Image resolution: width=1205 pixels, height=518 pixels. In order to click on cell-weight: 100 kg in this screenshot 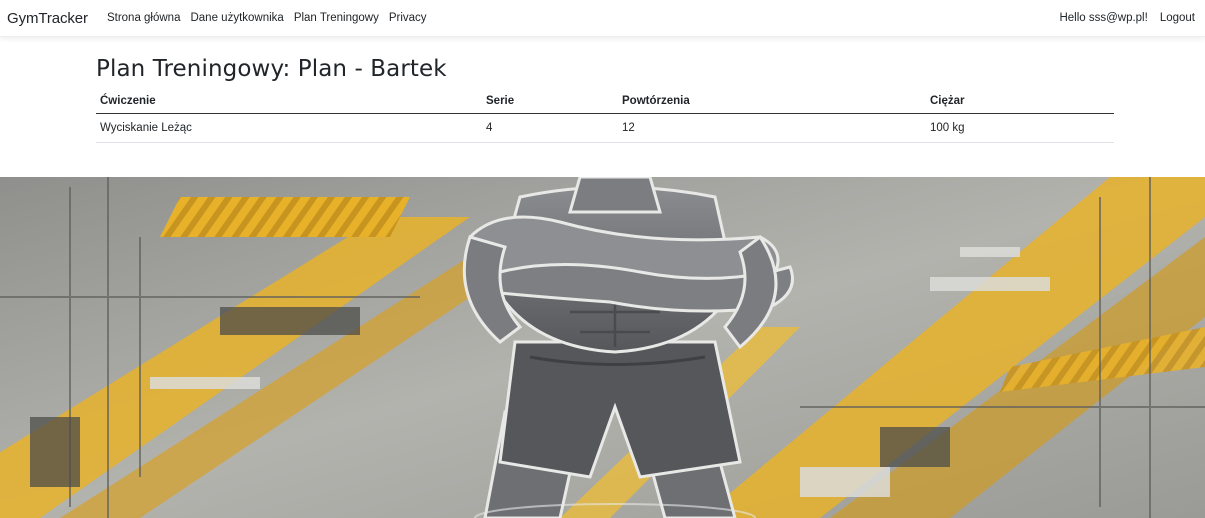, I will do `click(1020, 128)`.